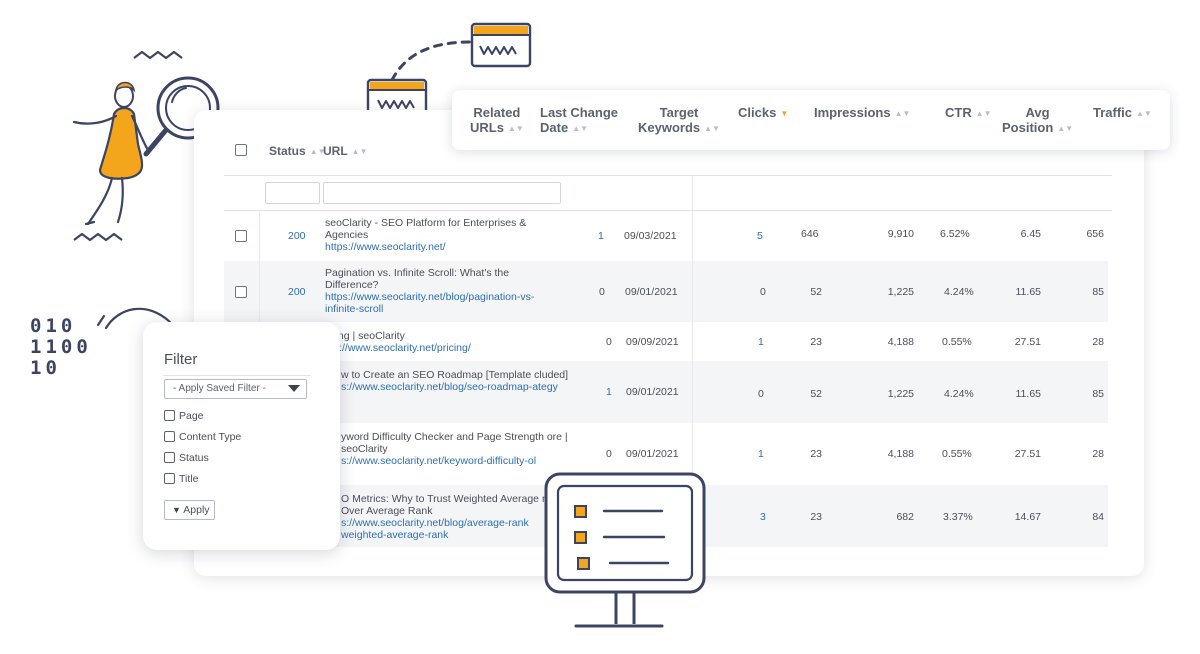  What do you see at coordinates (292, 193) in the screenshot?
I see `status-filter-input` at bounding box center [292, 193].